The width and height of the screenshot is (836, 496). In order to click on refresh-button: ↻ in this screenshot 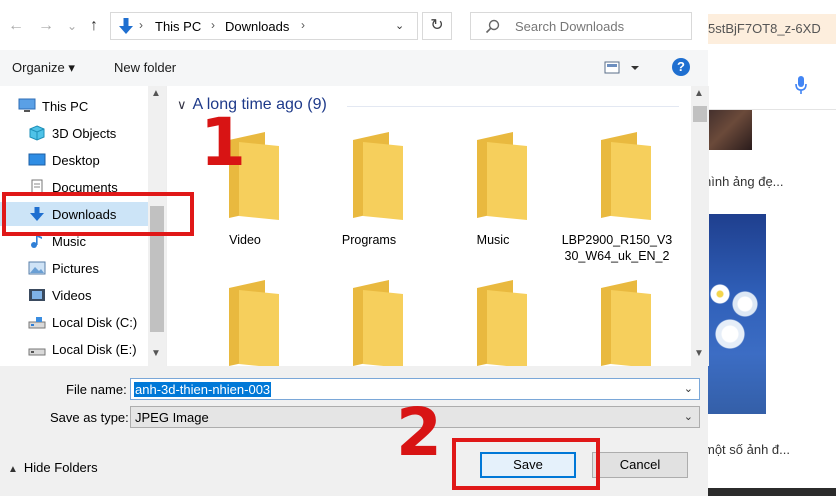, I will do `click(437, 26)`.